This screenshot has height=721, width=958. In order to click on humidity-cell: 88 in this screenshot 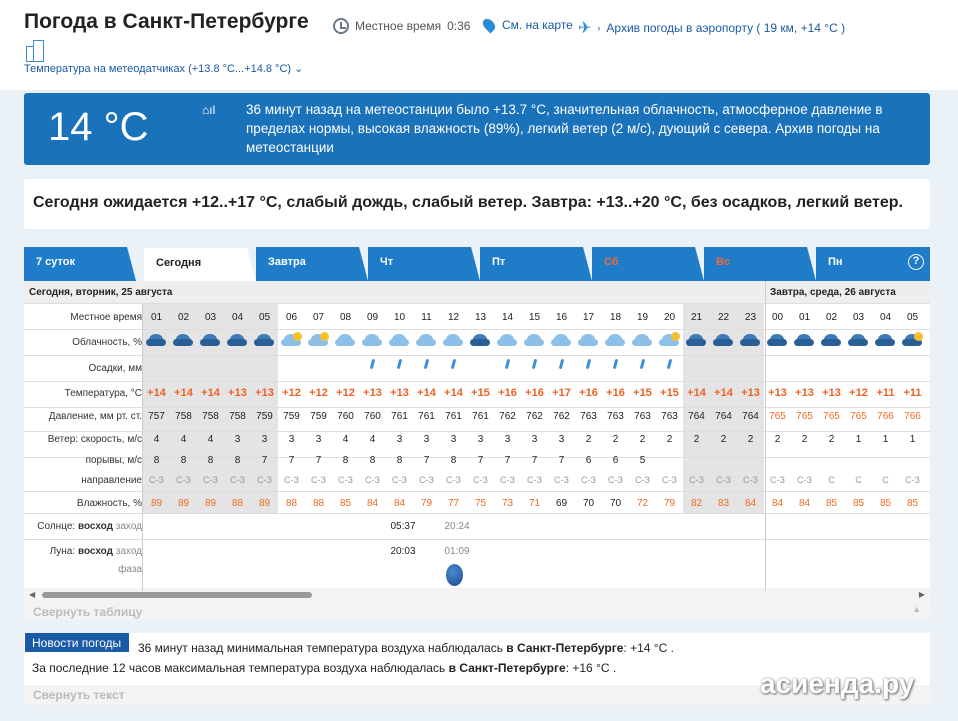, I will do `click(318, 503)`.